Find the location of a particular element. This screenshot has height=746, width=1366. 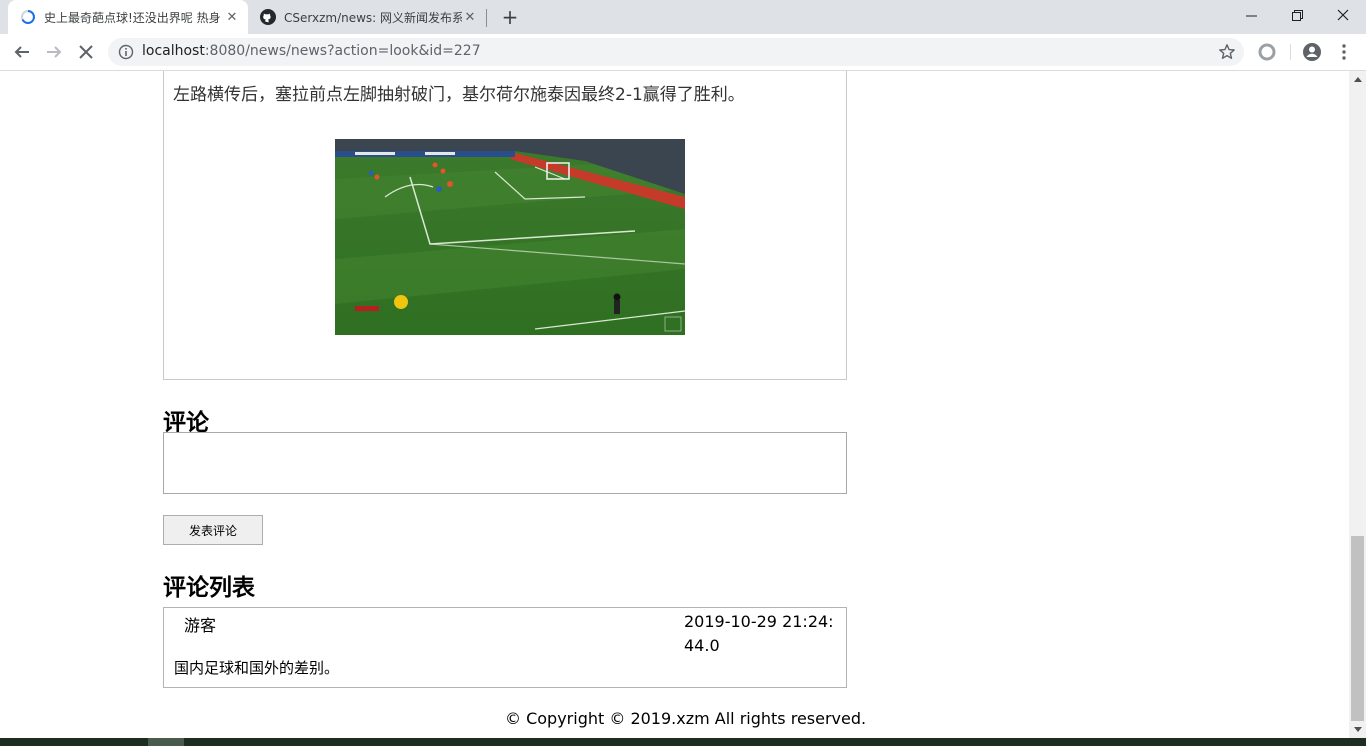

tab-news-article: 史上最奇葩点球!还没出界呢 热身 ✕ is located at coordinates (128, 17).